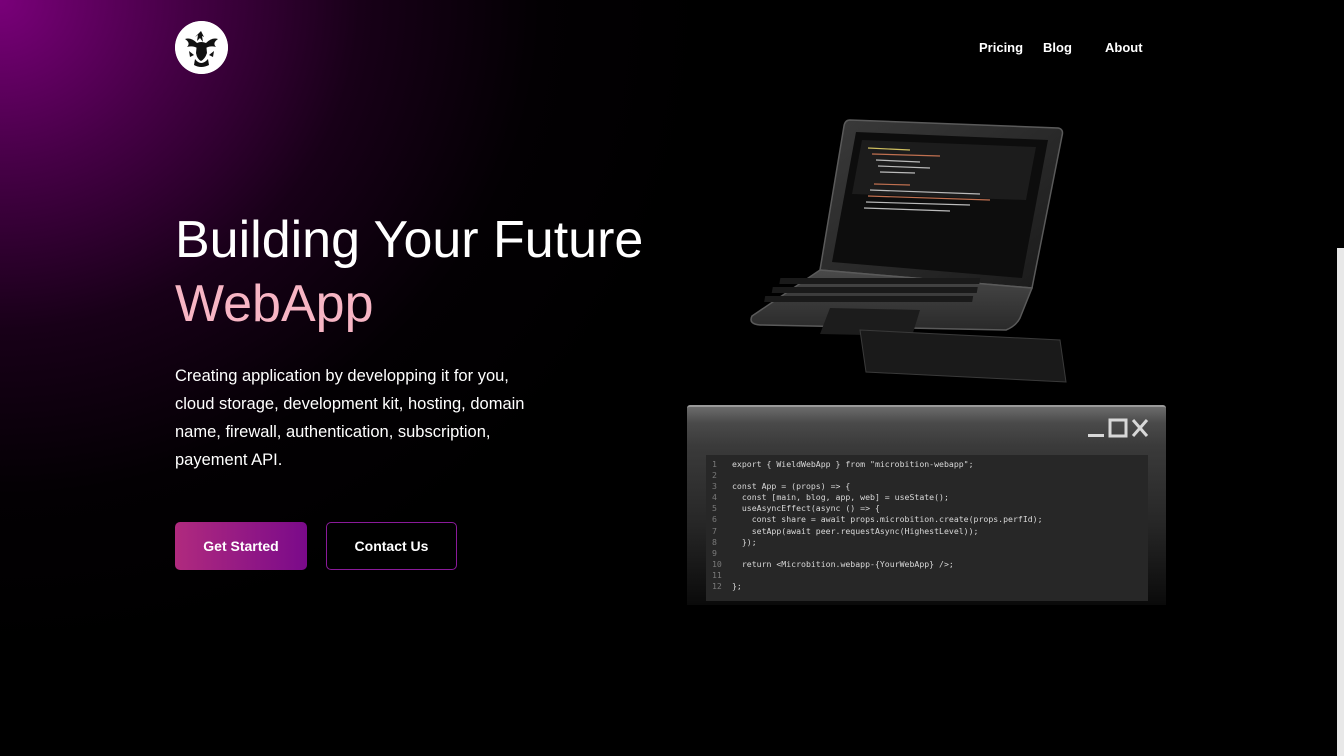  What do you see at coordinates (714, 508) in the screenshot?
I see `line-number: 5` at bounding box center [714, 508].